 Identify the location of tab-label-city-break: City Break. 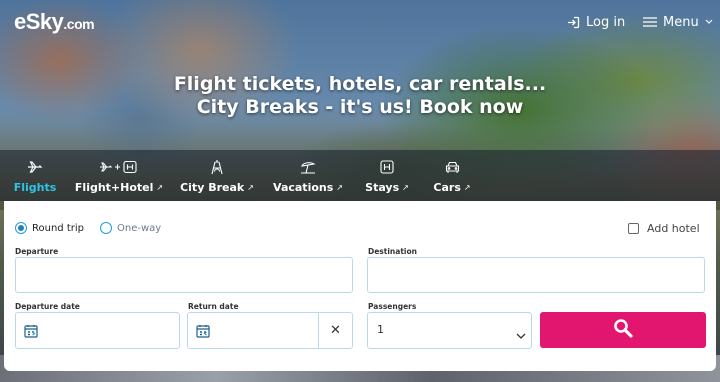
(212, 187).